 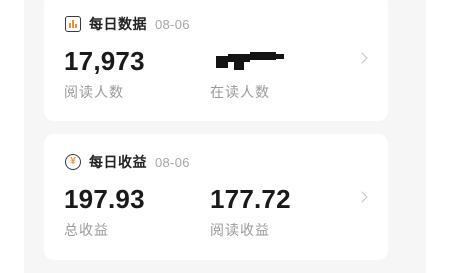 I want to click on daily-stats-date: 08-06, so click(x=172, y=24).